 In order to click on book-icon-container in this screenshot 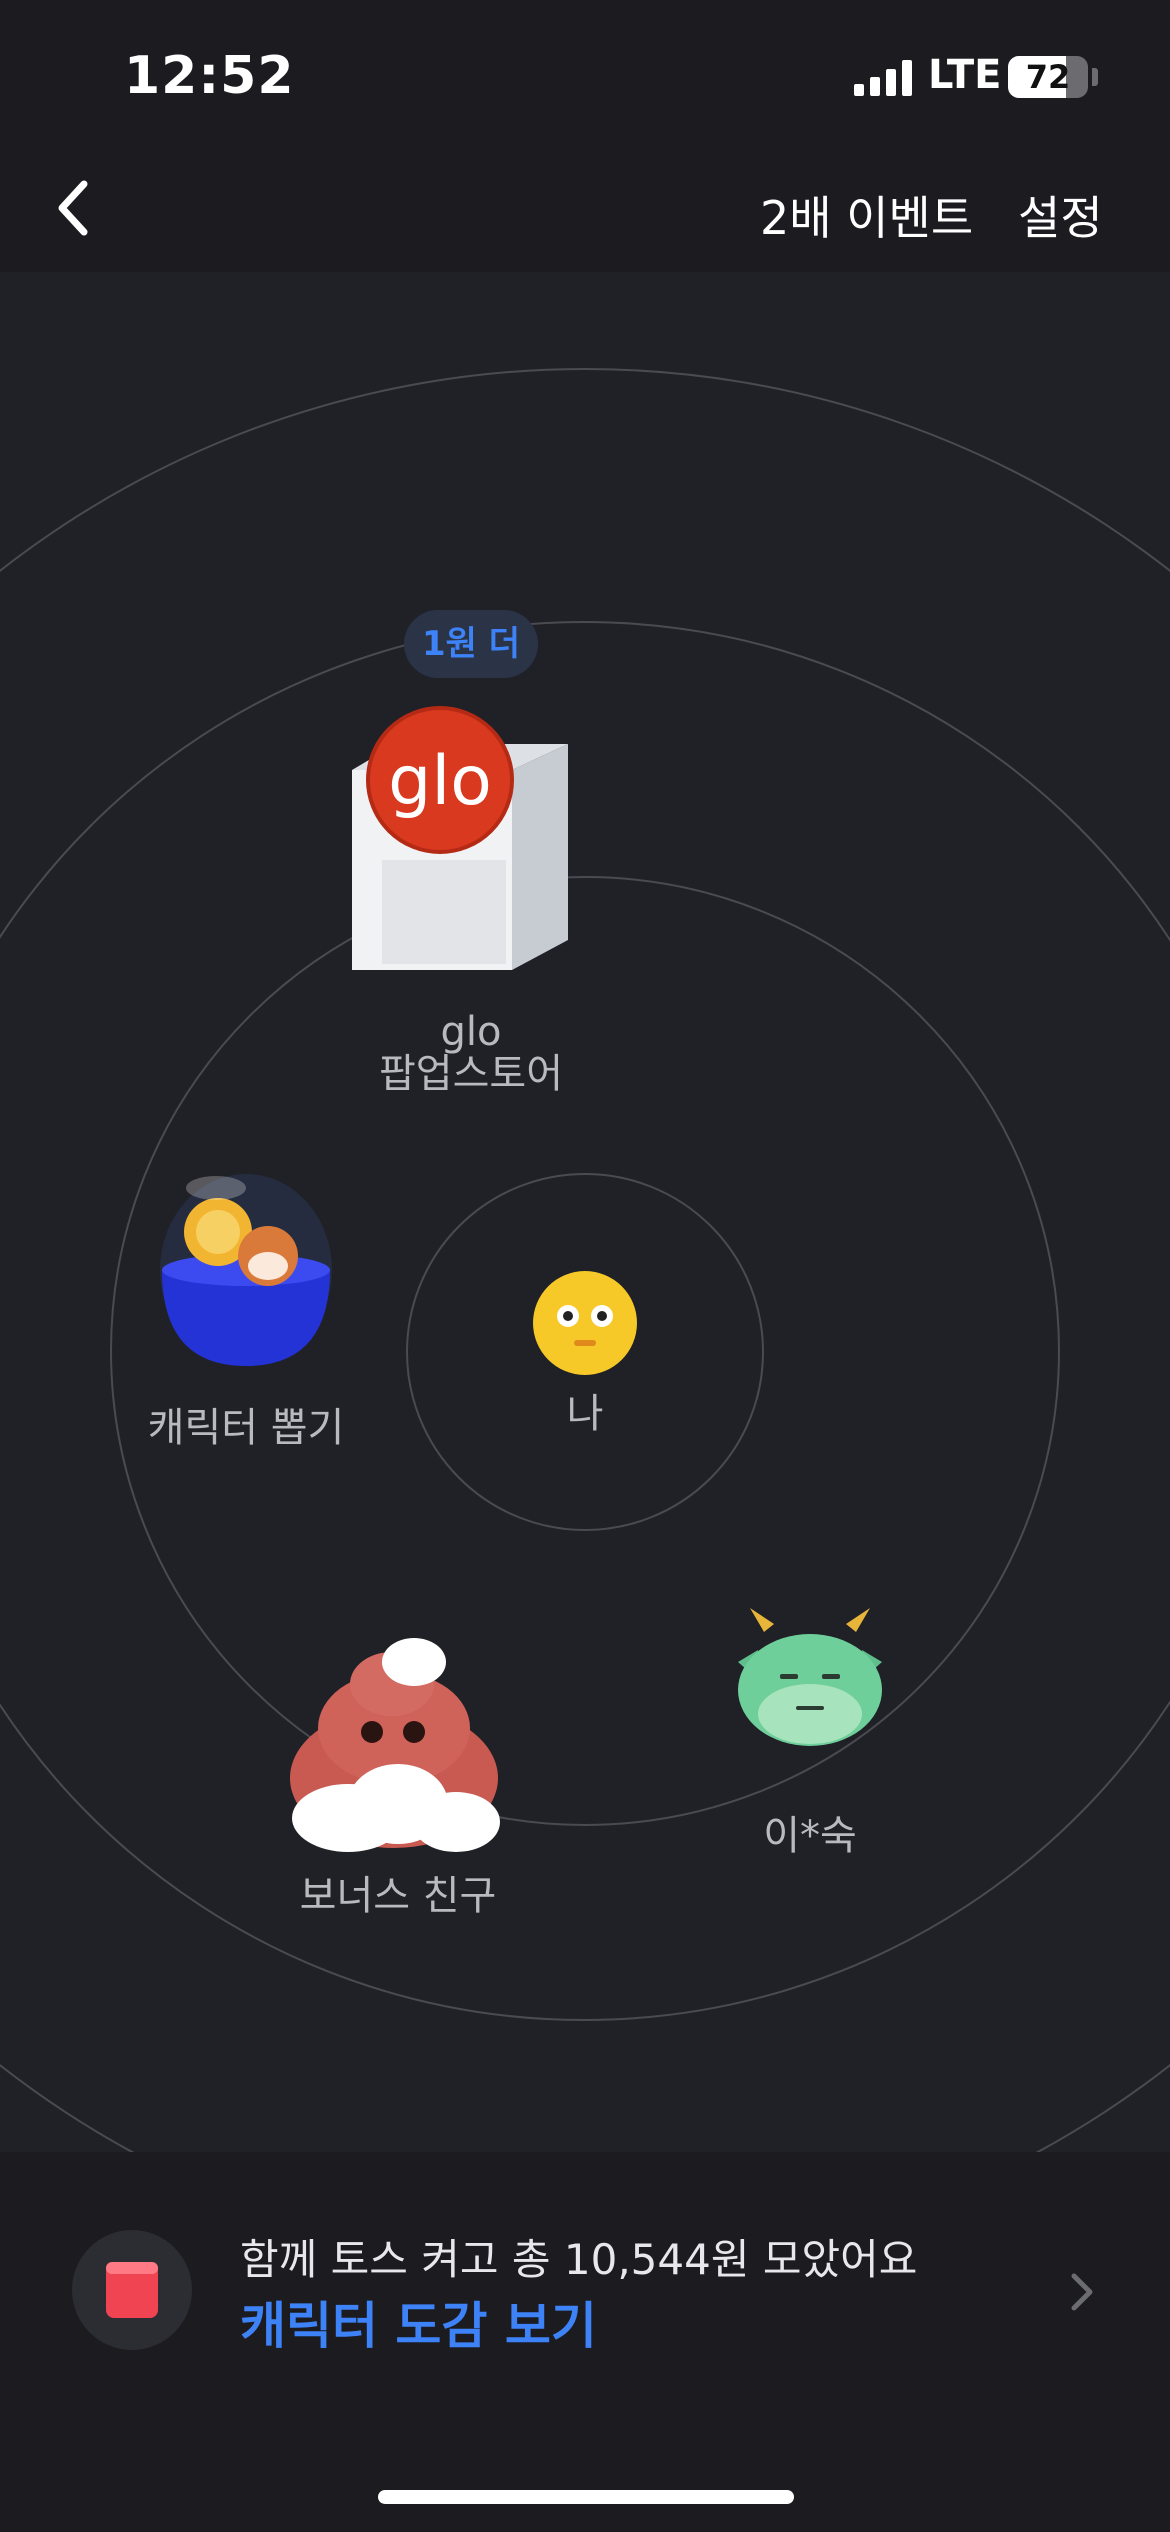, I will do `click(132, 2290)`.